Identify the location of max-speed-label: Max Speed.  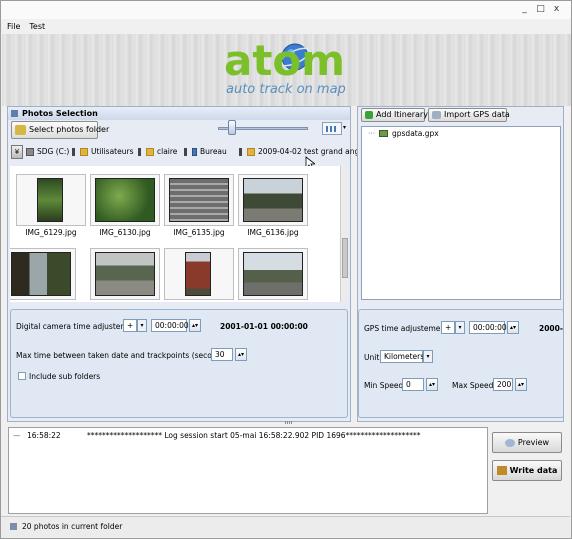
(473, 385).